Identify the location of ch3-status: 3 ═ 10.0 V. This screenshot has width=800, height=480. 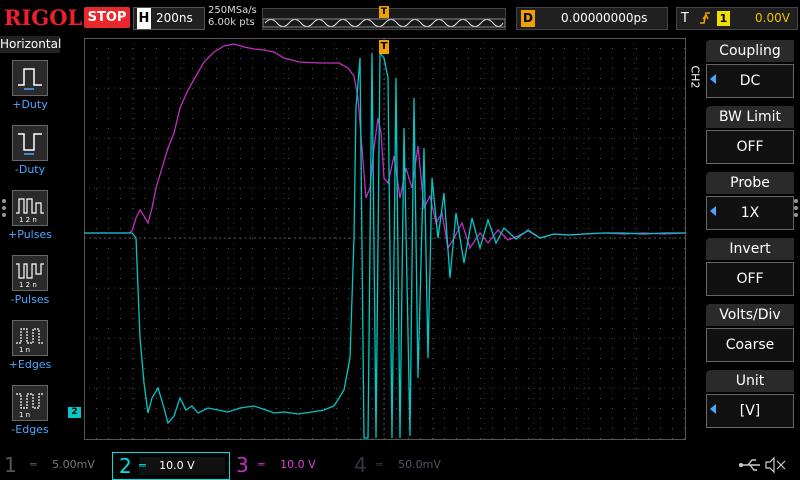
(286, 465).